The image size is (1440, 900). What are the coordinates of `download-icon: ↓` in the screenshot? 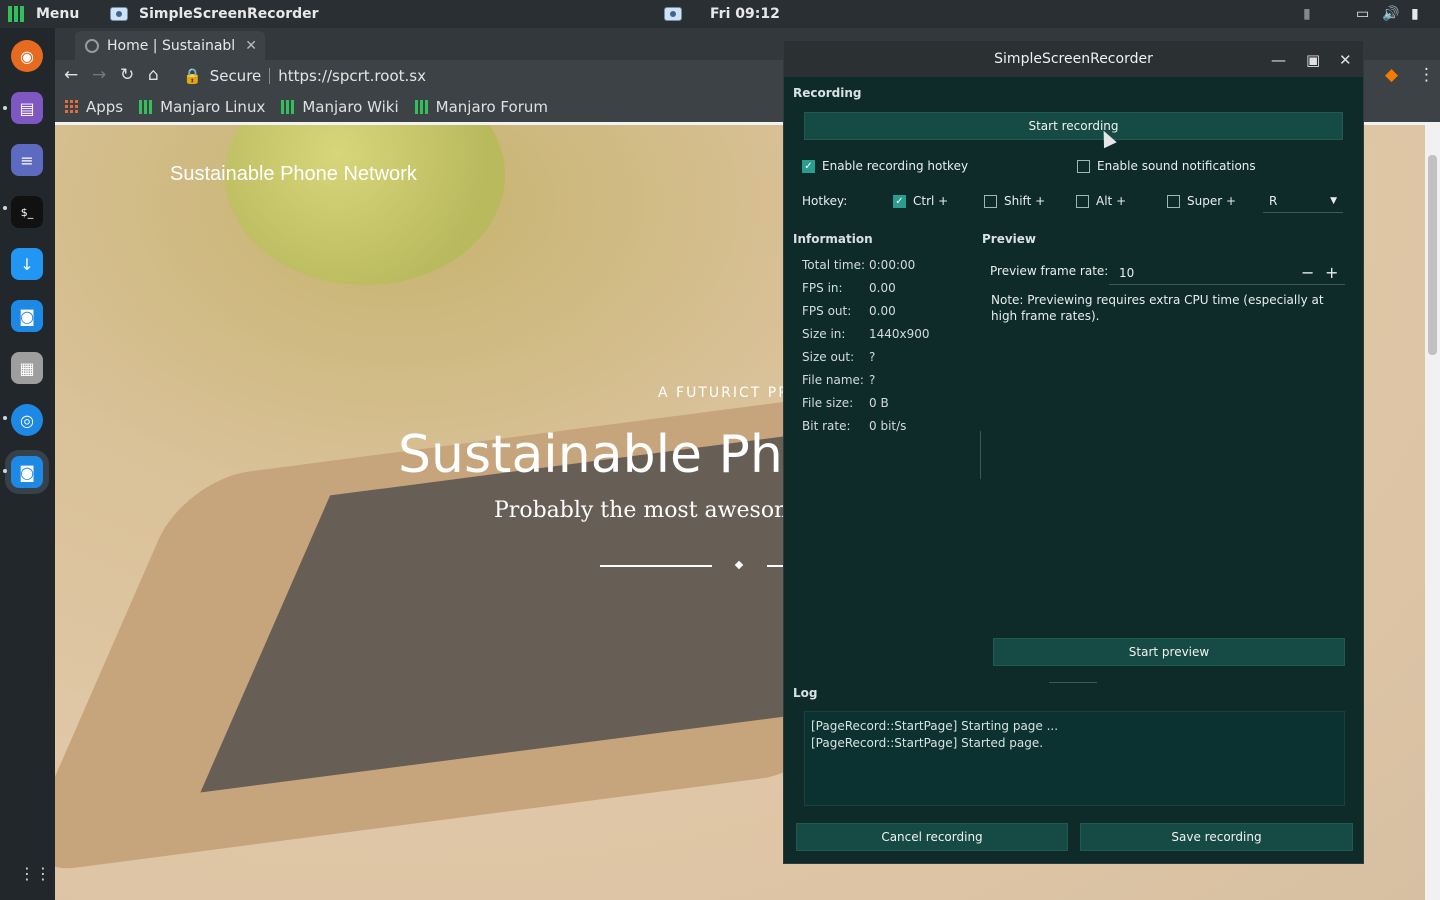 It's located at (27, 264).